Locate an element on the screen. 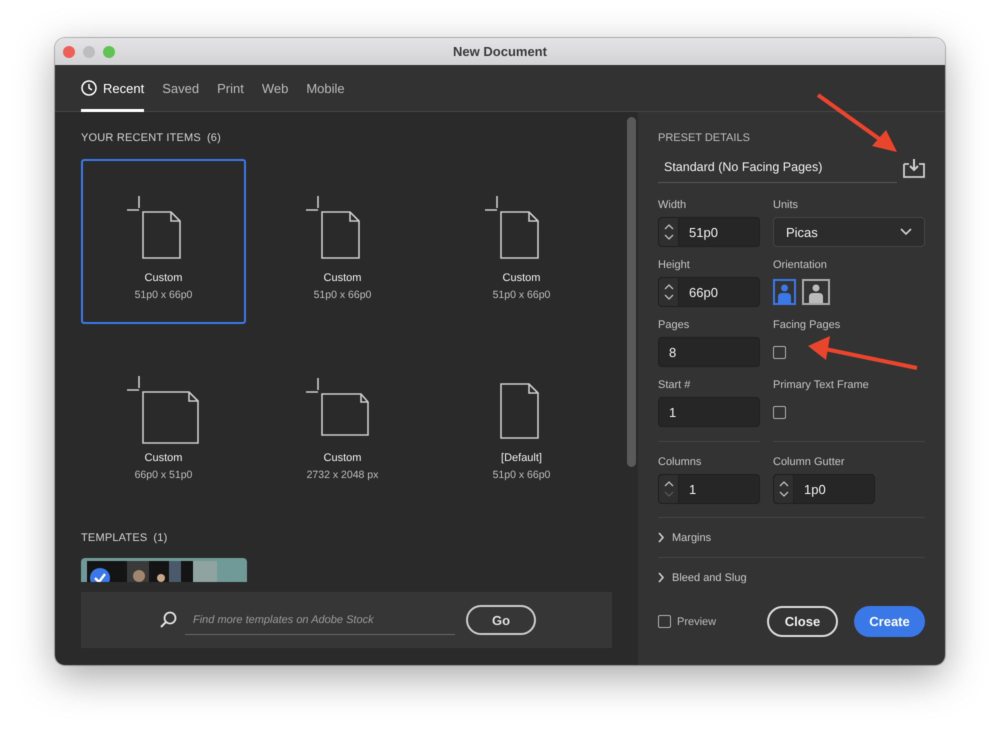 The width and height of the screenshot is (1000, 738). tile-name: [Default] is located at coordinates (521, 458).